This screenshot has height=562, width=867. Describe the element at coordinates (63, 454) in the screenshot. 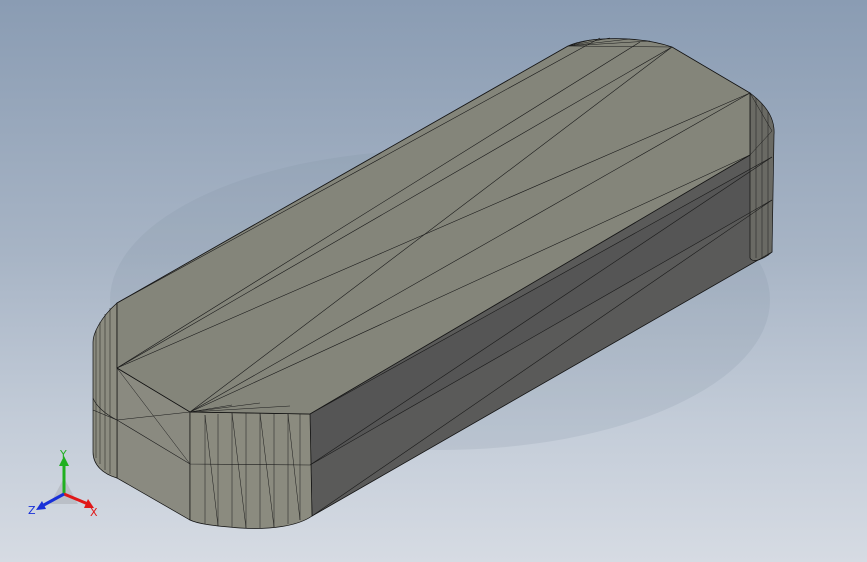

I see `y-axis-label: Y` at that location.